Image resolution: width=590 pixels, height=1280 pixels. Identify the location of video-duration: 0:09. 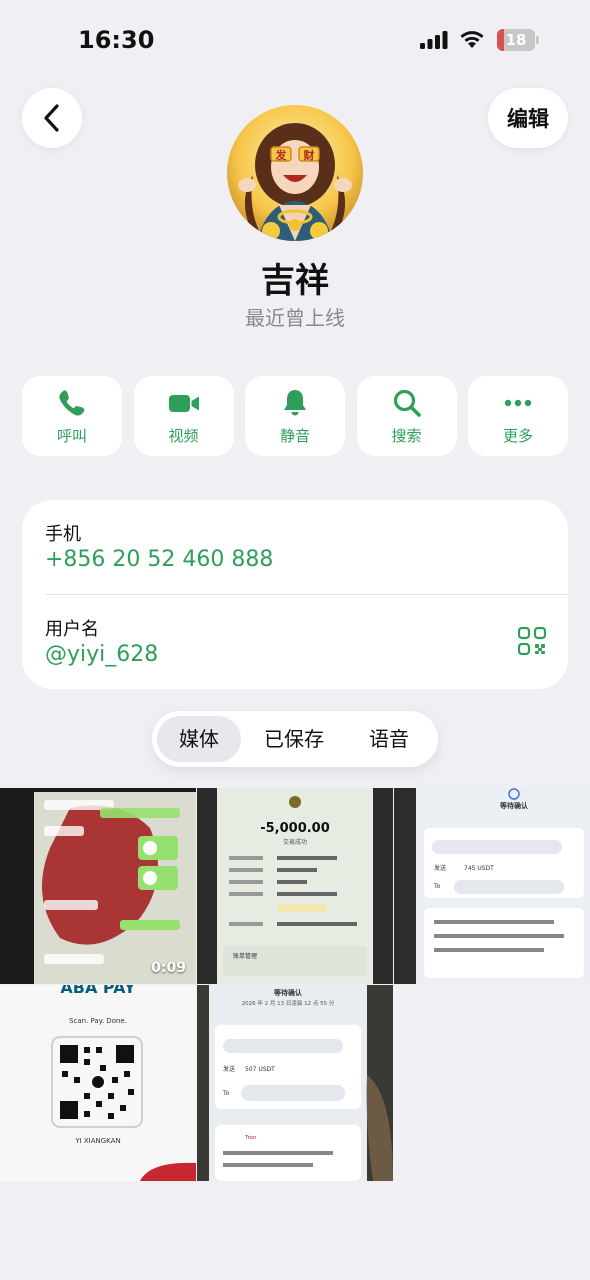
(168, 968).